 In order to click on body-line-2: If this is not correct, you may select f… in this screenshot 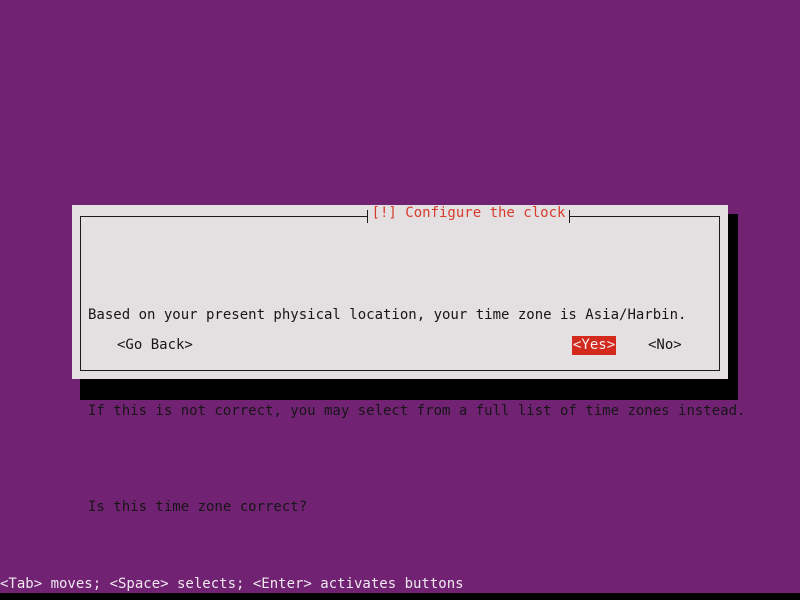, I will do `click(417, 411)`.